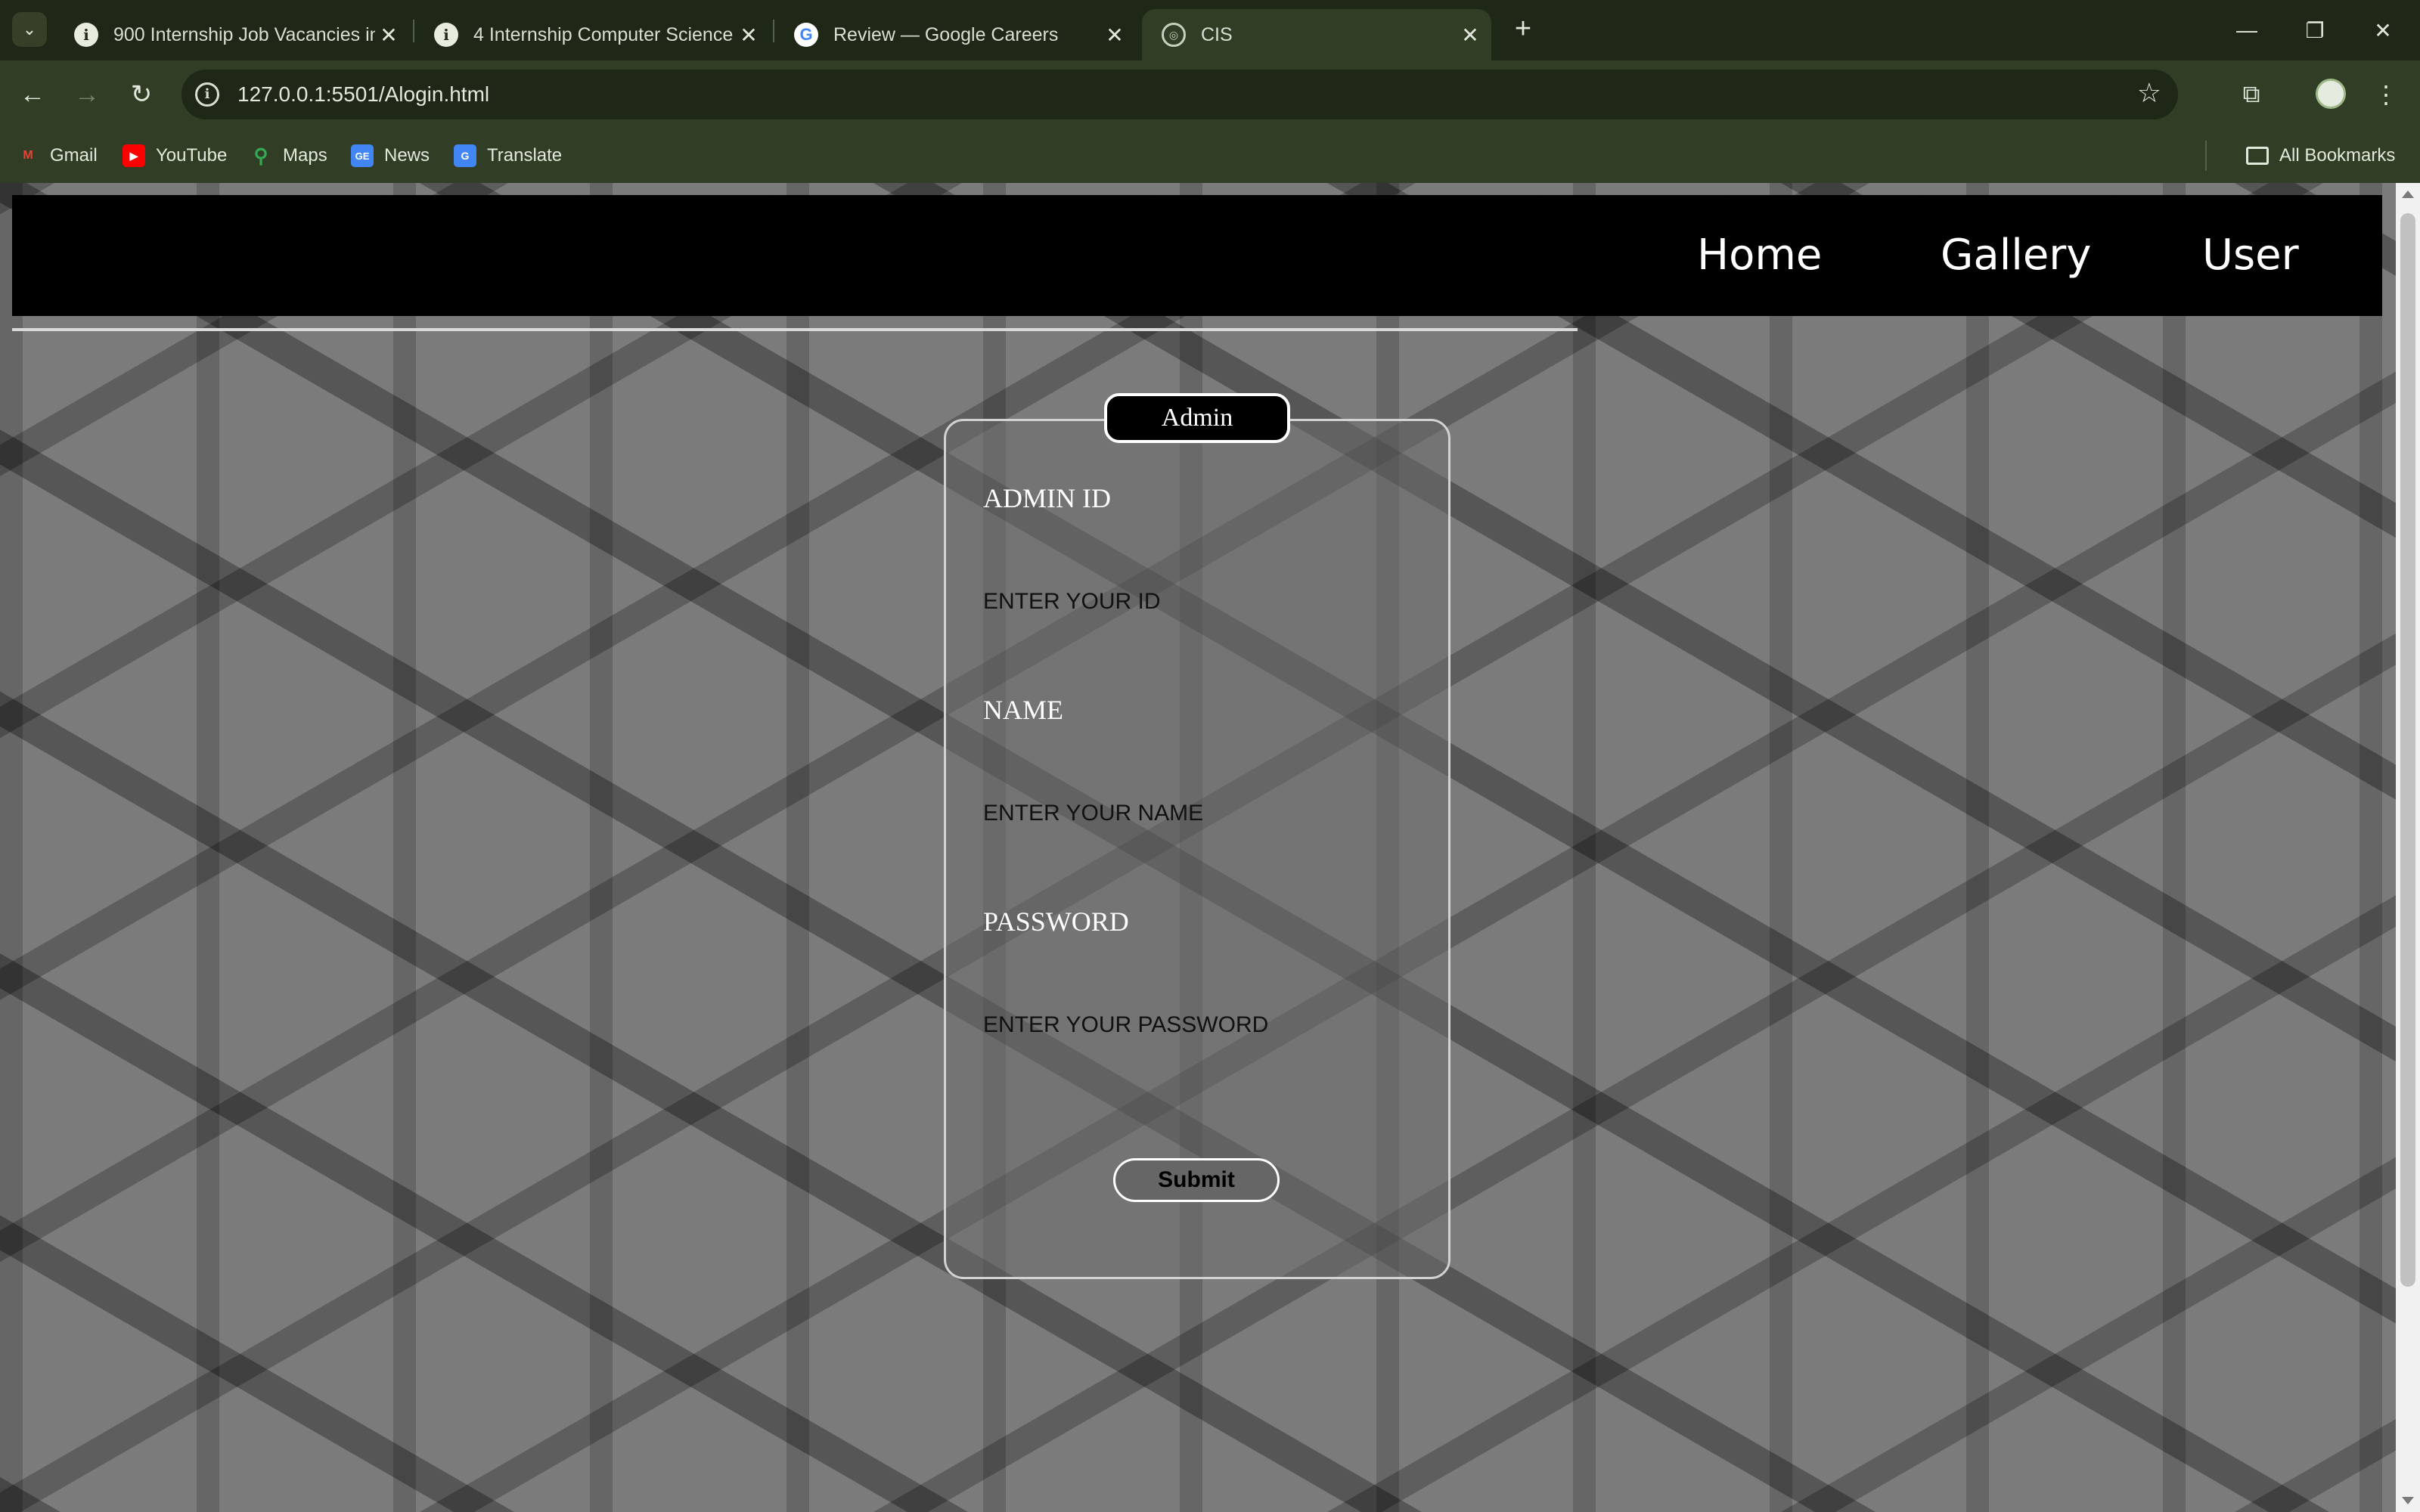 The height and width of the screenshot is (1512, 2420). I want to click on browser-toolbar: ← → ↻ i 127.0.0.1:5501/Alogin.html ☆ ⧉ ⋮, so click(1210, 94).